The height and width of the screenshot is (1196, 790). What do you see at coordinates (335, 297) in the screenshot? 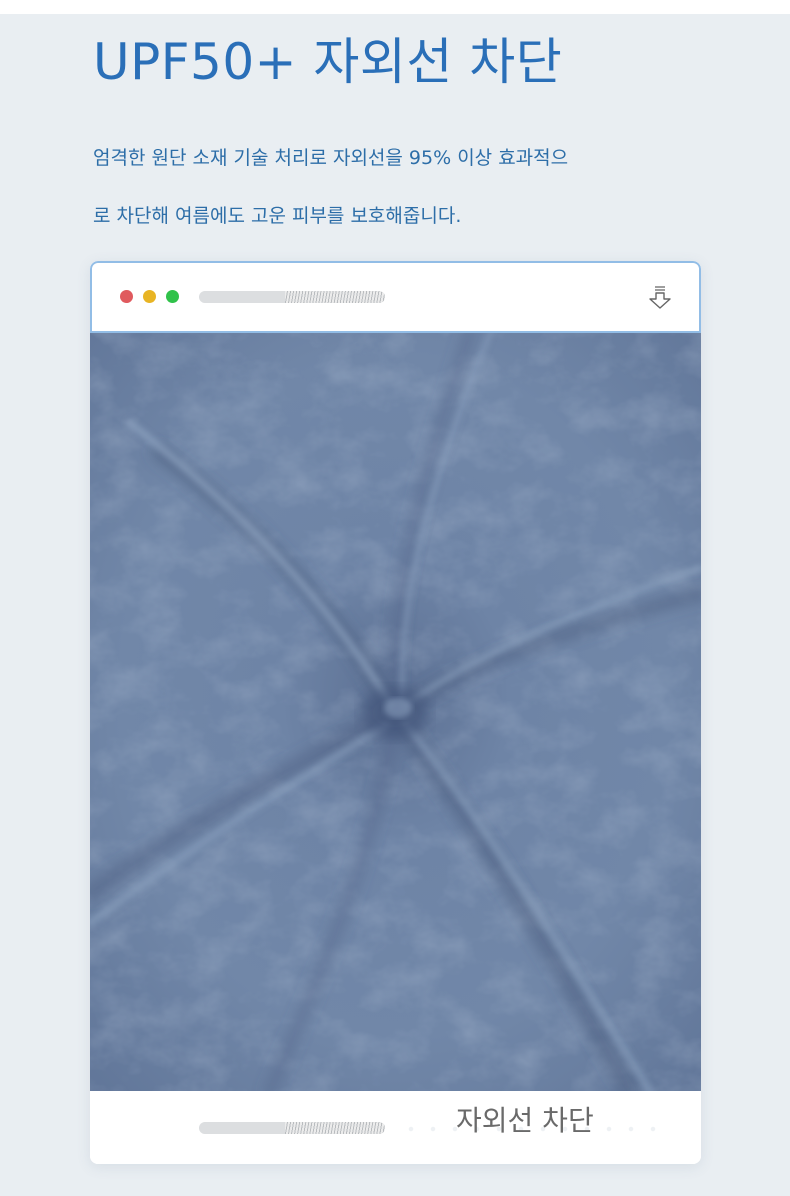
I see `address-bar-stripes` at bounding box center [335, 297].